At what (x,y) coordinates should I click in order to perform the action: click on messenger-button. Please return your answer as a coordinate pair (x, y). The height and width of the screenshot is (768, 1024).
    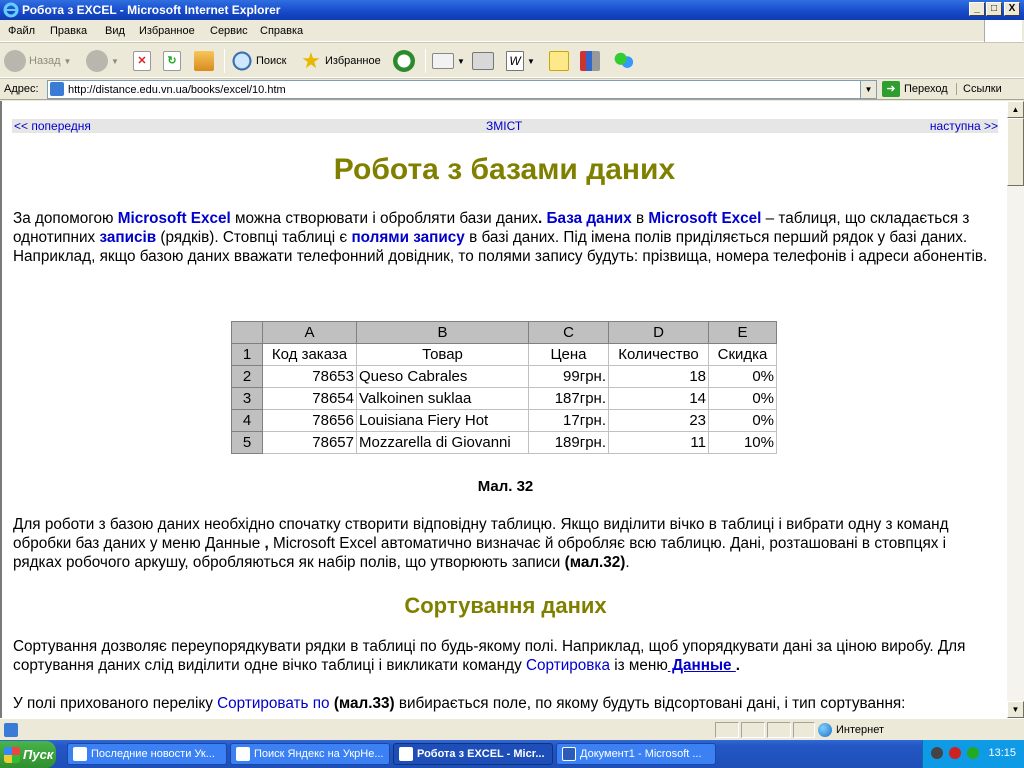
    Looking at the image, I should click on (624, 61).